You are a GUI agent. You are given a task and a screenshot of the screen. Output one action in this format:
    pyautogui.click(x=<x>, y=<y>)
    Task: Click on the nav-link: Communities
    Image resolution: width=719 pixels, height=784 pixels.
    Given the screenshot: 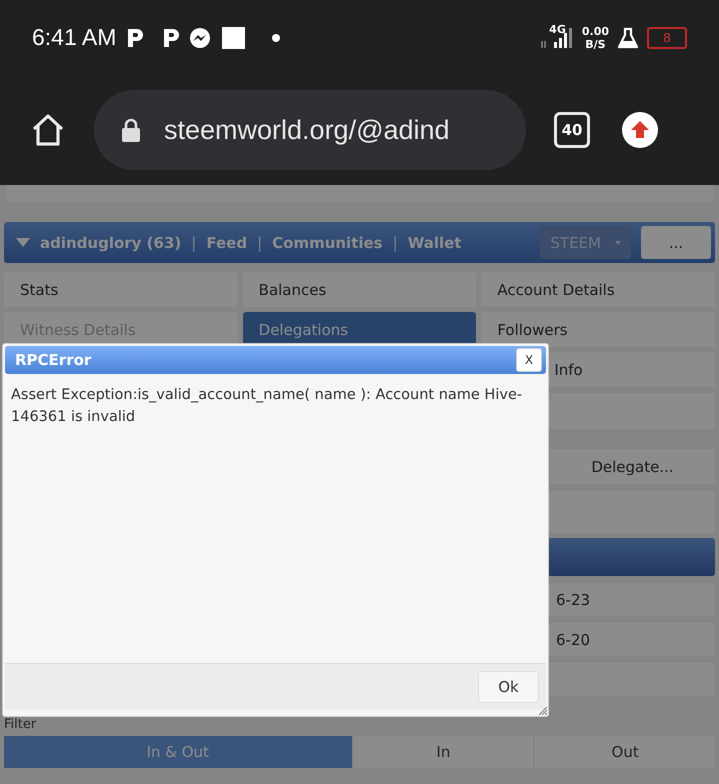 What is the action you would take?
    pyautogui.click(x=327, y=243)
    